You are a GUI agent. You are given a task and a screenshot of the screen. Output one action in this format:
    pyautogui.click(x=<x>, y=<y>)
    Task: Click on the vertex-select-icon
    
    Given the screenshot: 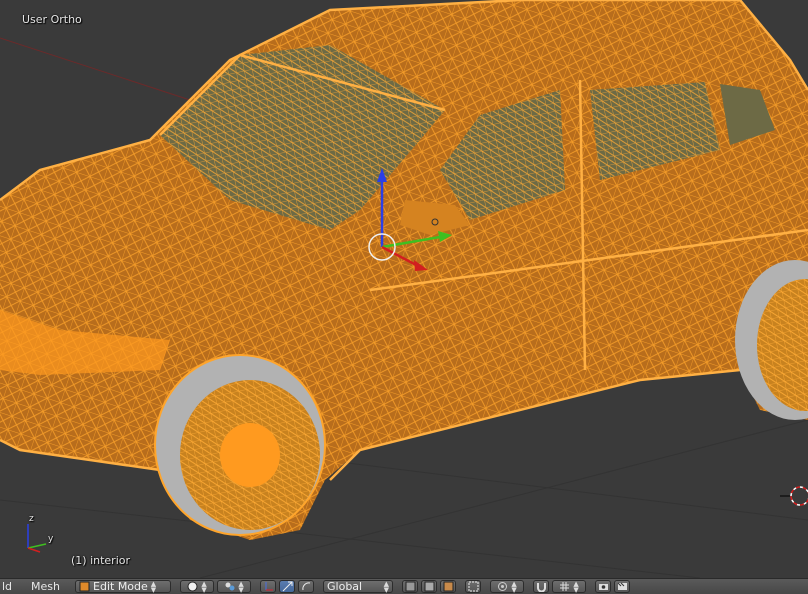 What is the action you would take?
    pyautogui.click(x=410, y=586)
    